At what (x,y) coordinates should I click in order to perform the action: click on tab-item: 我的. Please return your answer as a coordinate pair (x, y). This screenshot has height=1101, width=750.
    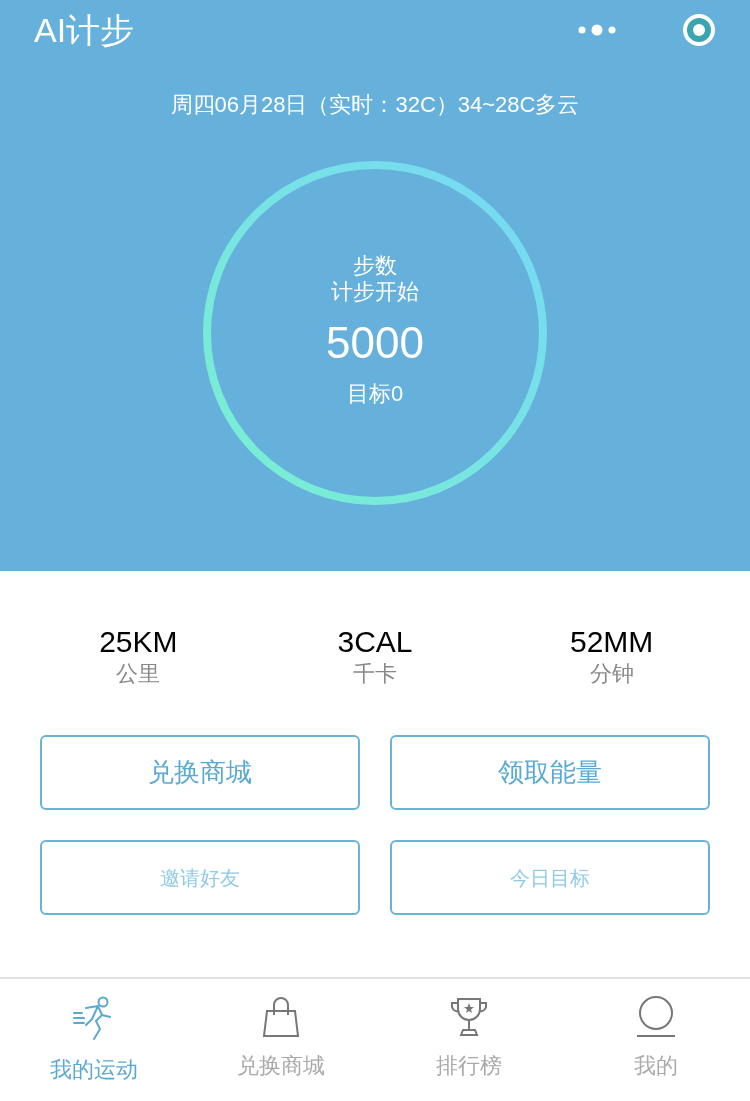
    Looking at the image, I should click on (656, 1040).